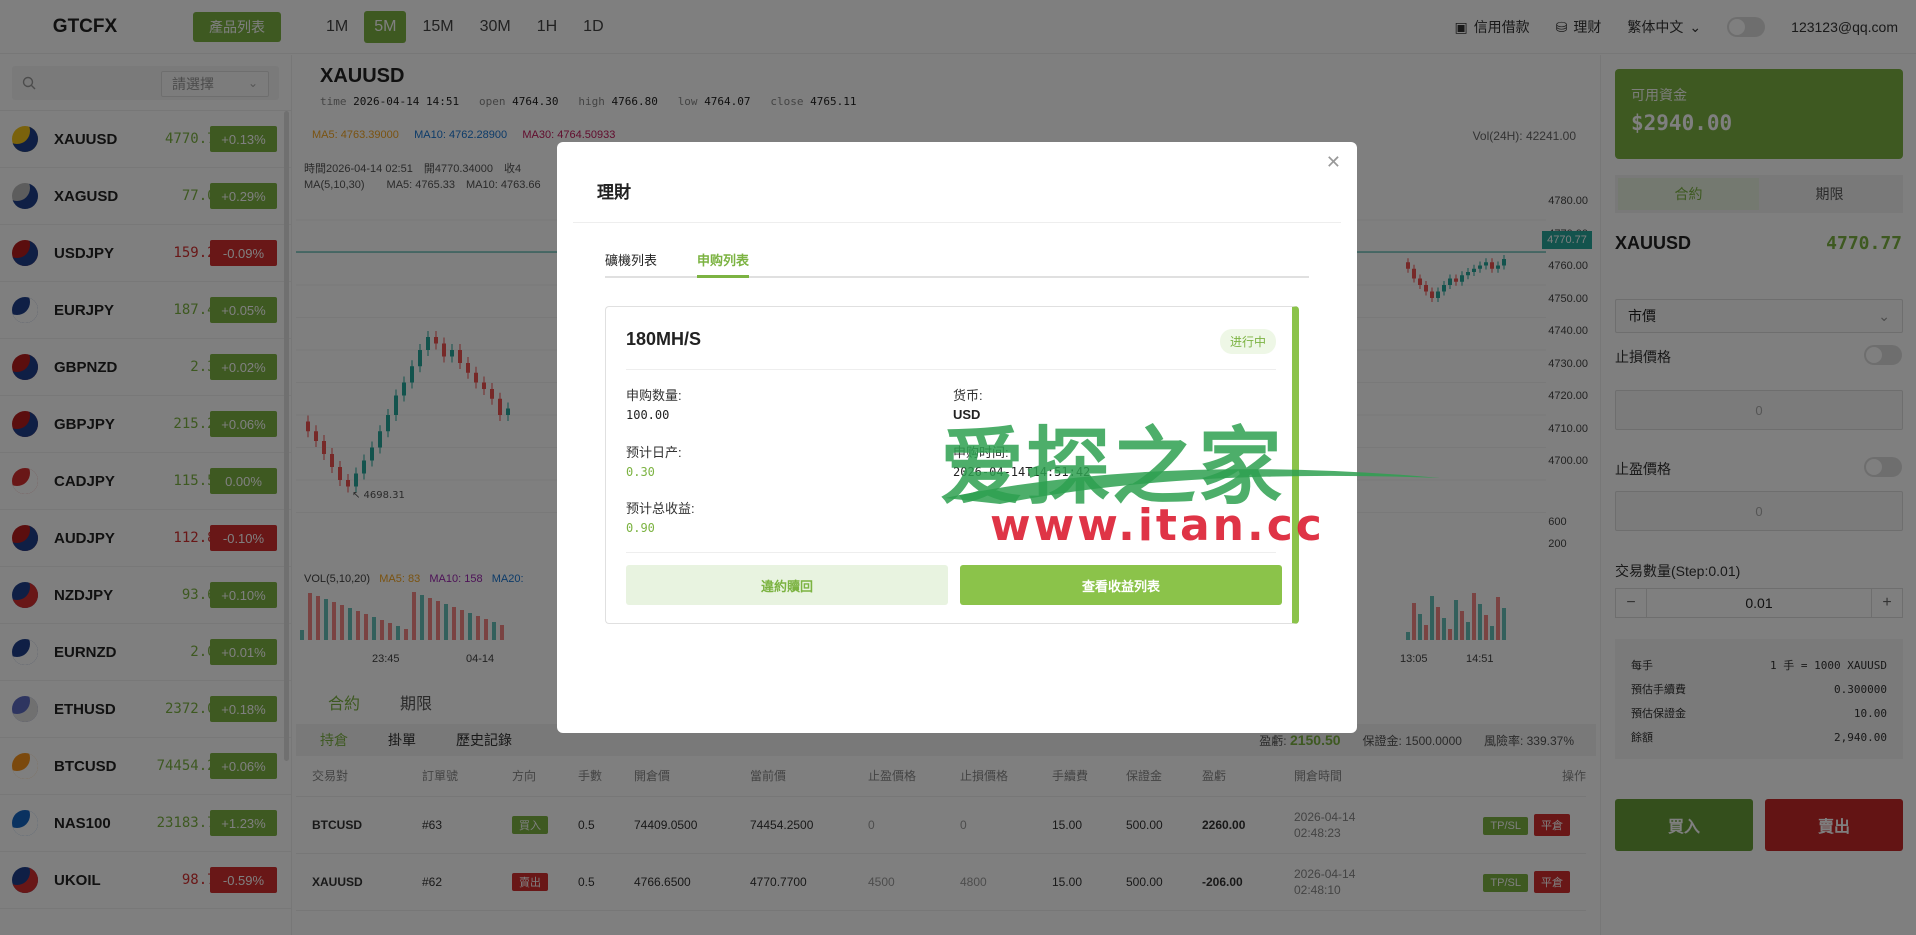  What do you see at coordinates (951, 369) in the screenshot?
I see `card-divider` at bounding box center [951, 369].